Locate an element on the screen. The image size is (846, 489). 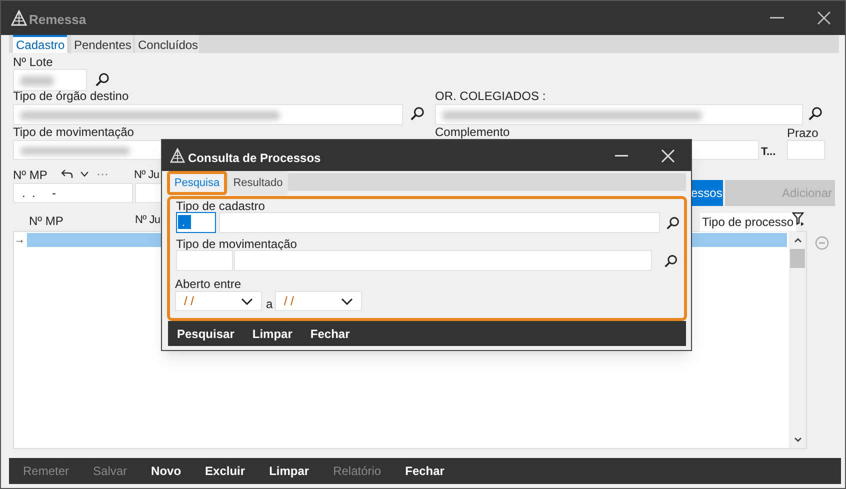
scroll-down-icon is located at coordinates (798, 439).